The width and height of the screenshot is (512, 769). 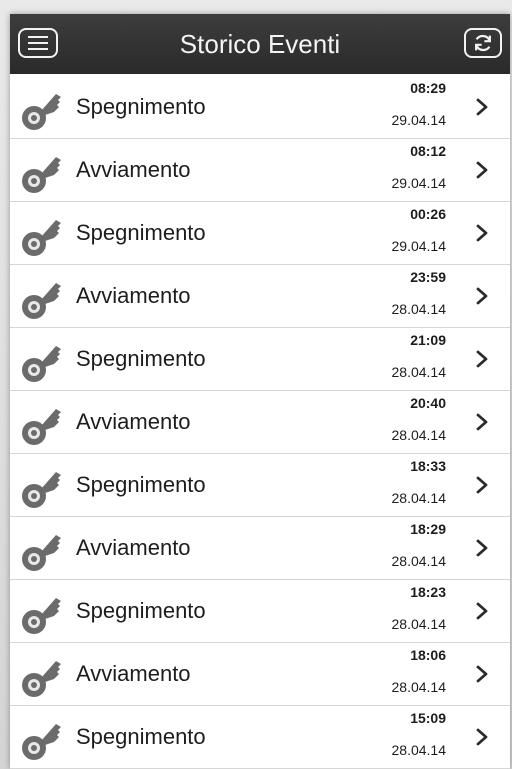 I want to click on event-row: Spegnimento 18:33 28.04.14, so click(x=260, y=485).